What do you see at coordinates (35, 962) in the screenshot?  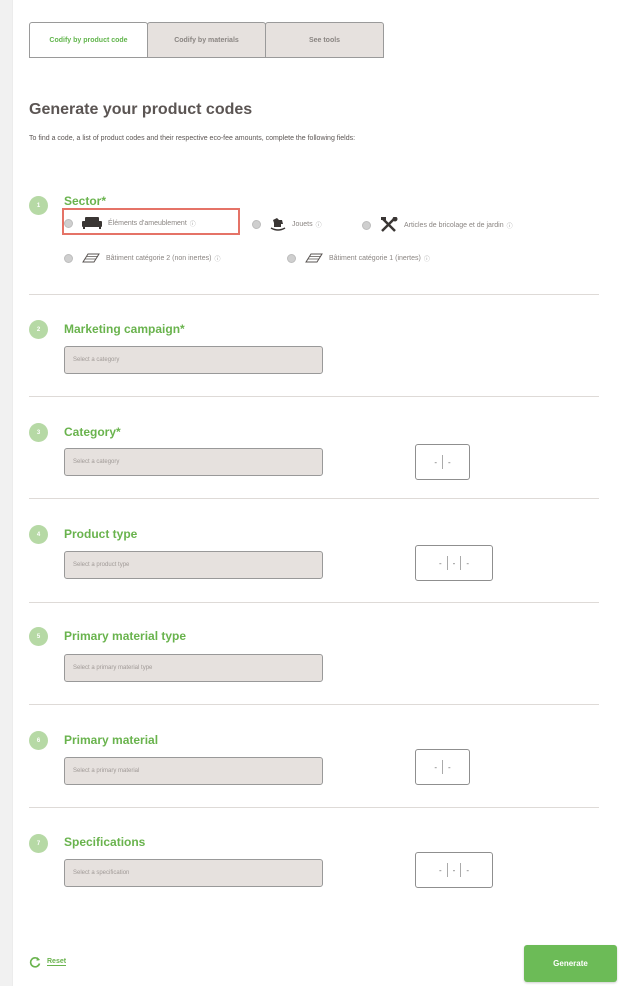 I see `refresh-icon` at bounding box center [35, 962].